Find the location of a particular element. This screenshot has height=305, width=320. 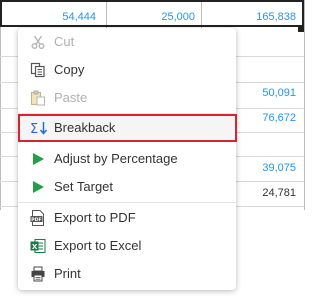

pdf-icon: PDF is located at coordinates (38, 218).